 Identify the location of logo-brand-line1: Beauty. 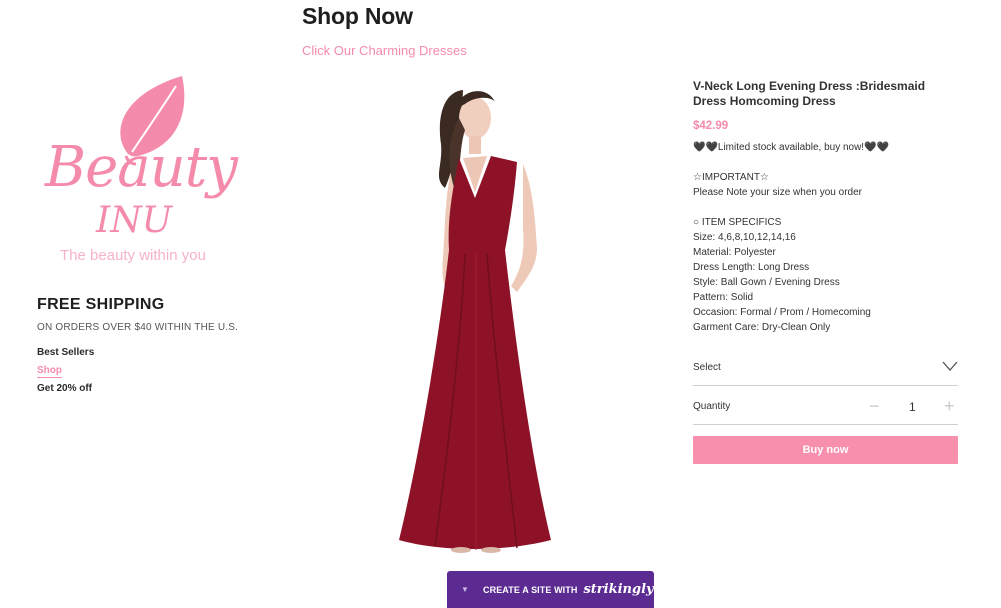
(141, 167).